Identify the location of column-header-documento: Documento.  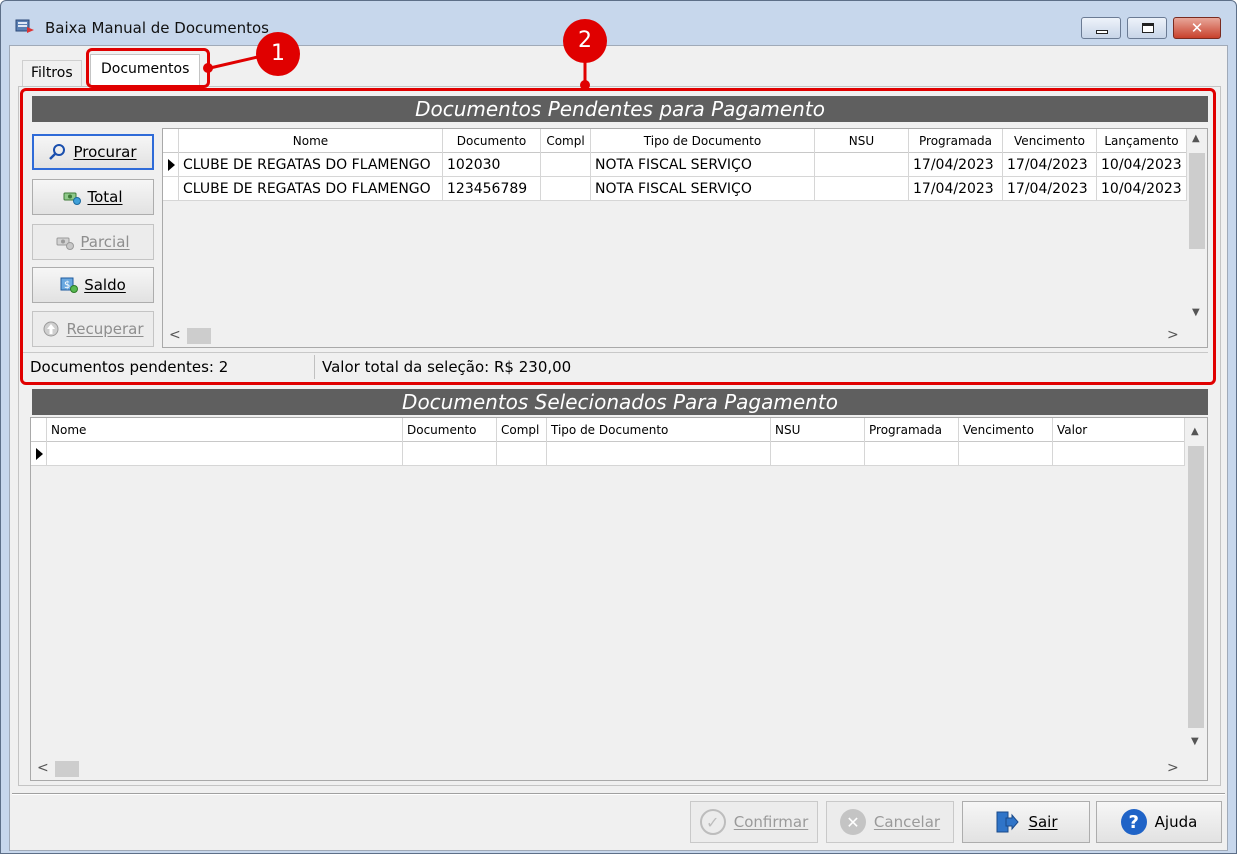
(450, 430).